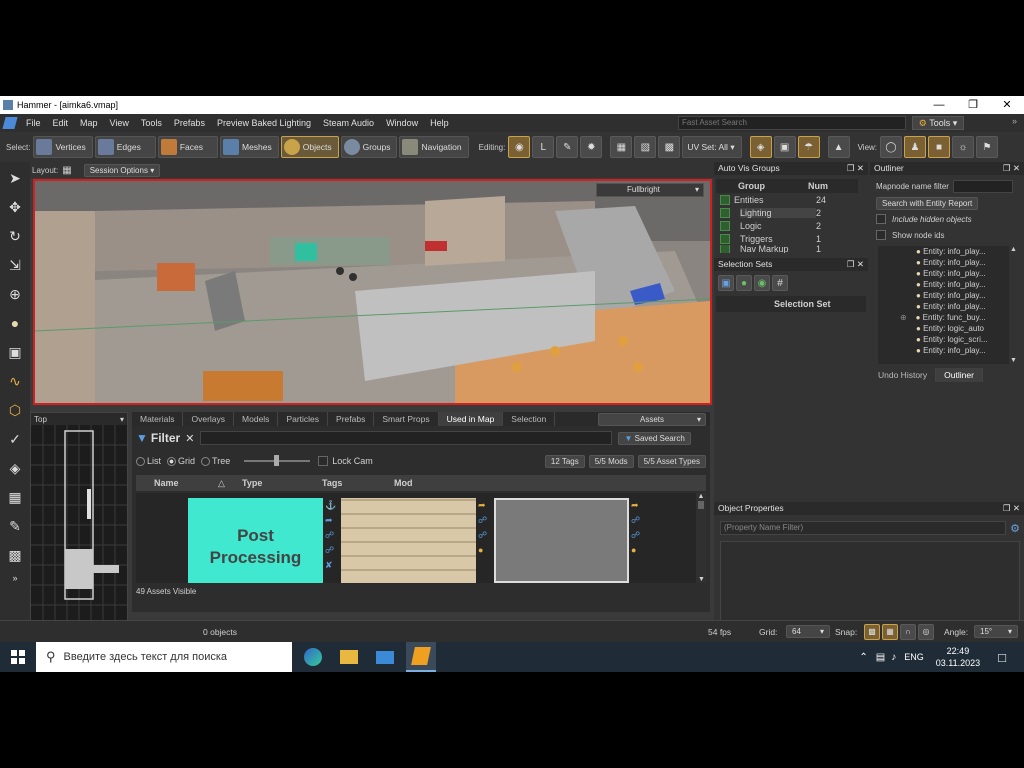 This screenshot has height=768, width=1024. Describe the element at coordinates (1007, 105) in the screenshot. I see `close-button: ✕` at that location.